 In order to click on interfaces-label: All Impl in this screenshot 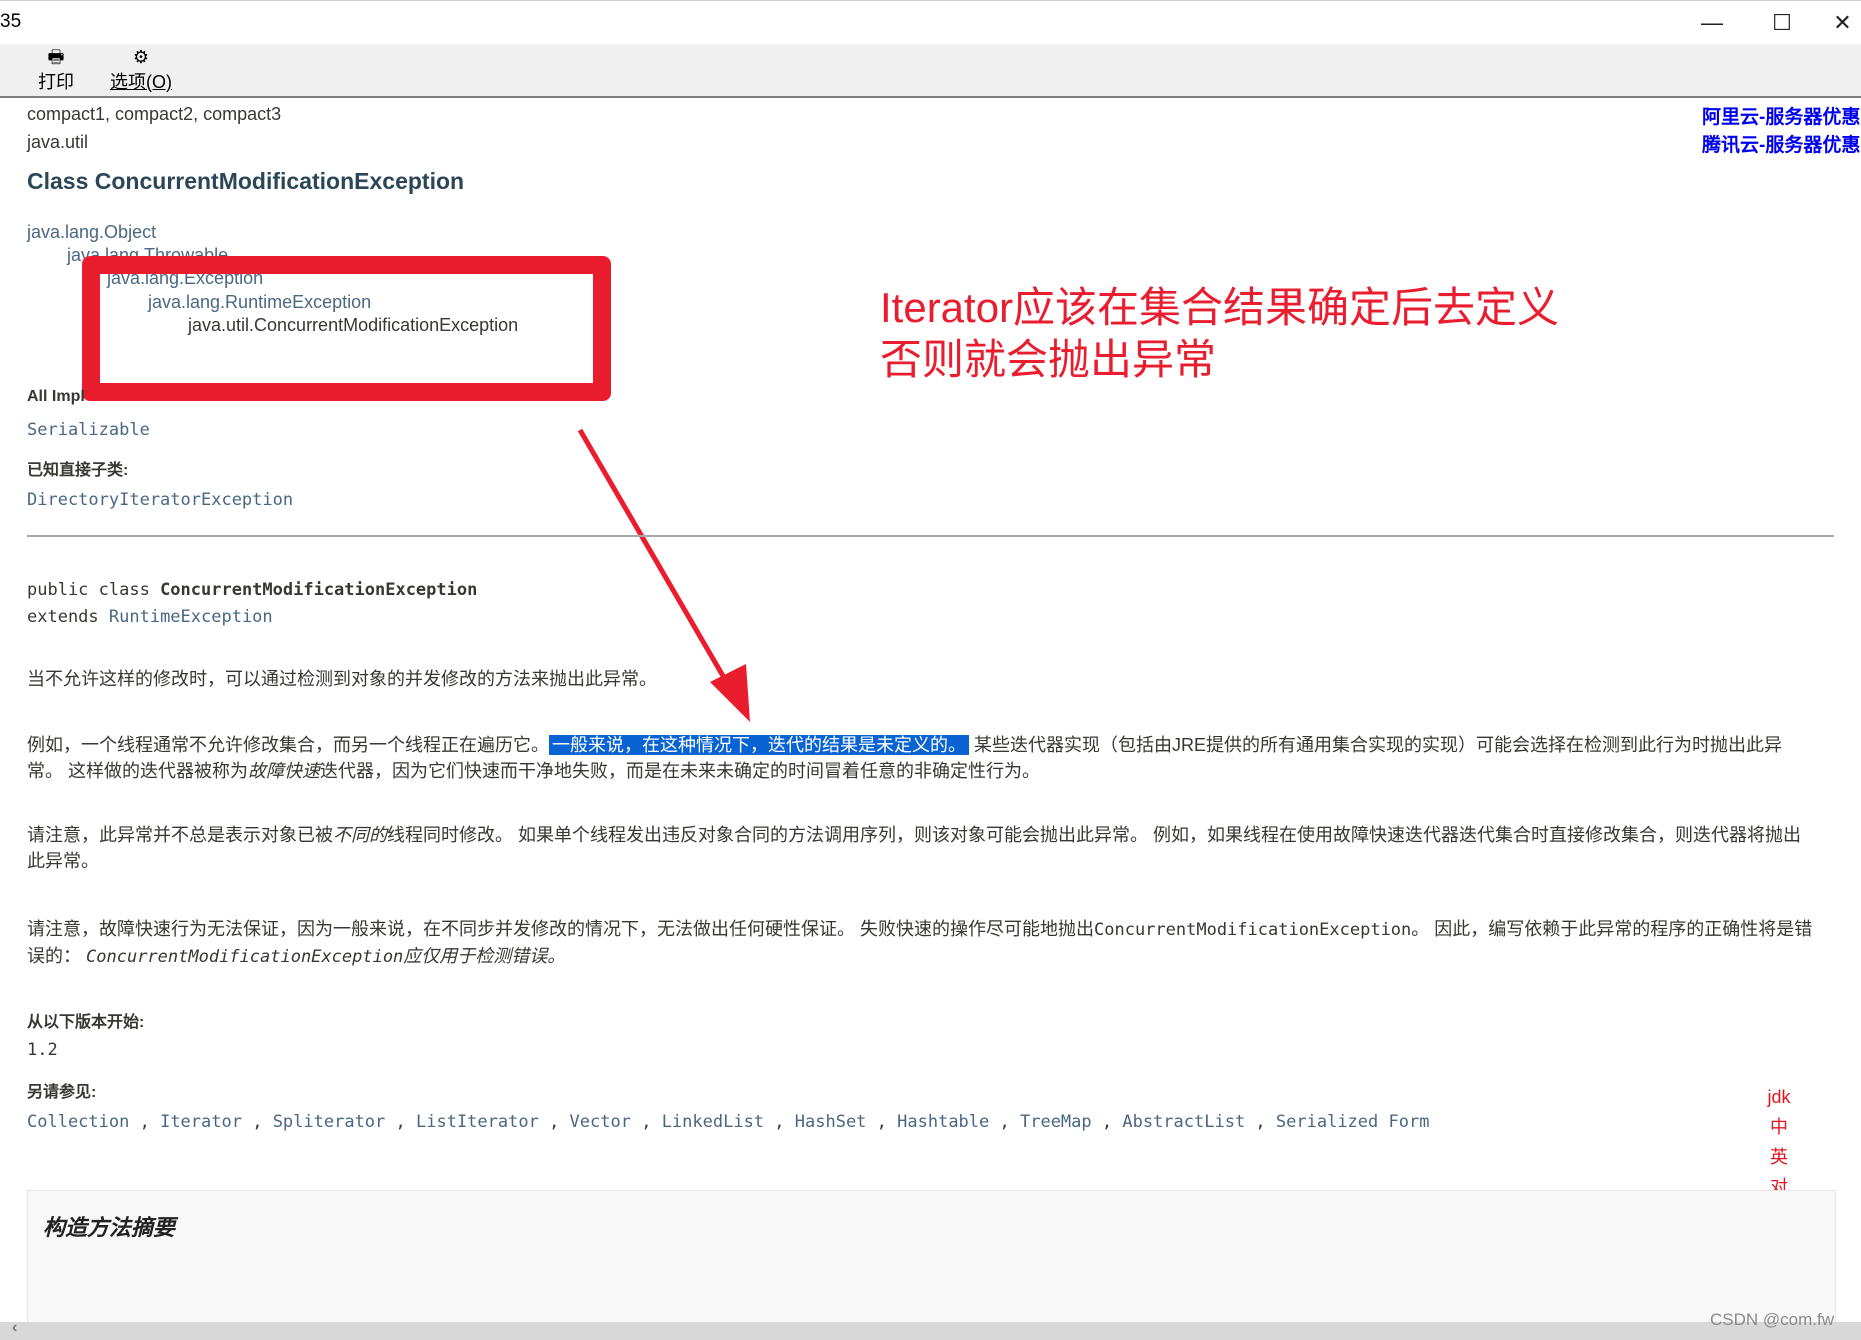, I will do `click(56, 396)`.